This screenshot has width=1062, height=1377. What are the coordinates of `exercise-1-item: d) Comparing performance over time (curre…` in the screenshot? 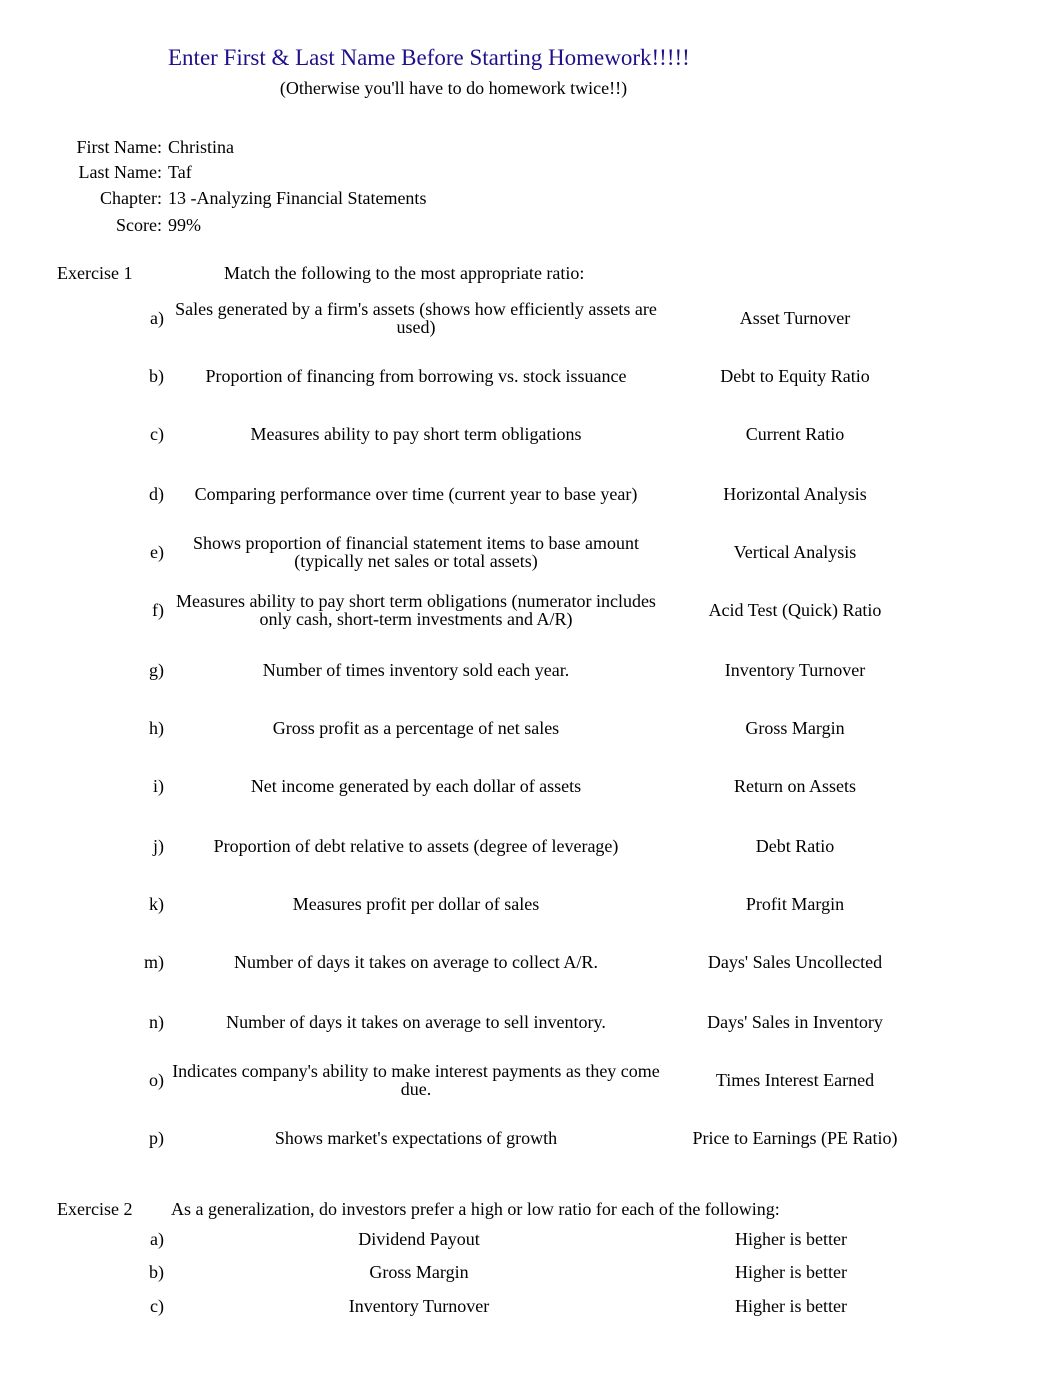 It's located at (531, 494).